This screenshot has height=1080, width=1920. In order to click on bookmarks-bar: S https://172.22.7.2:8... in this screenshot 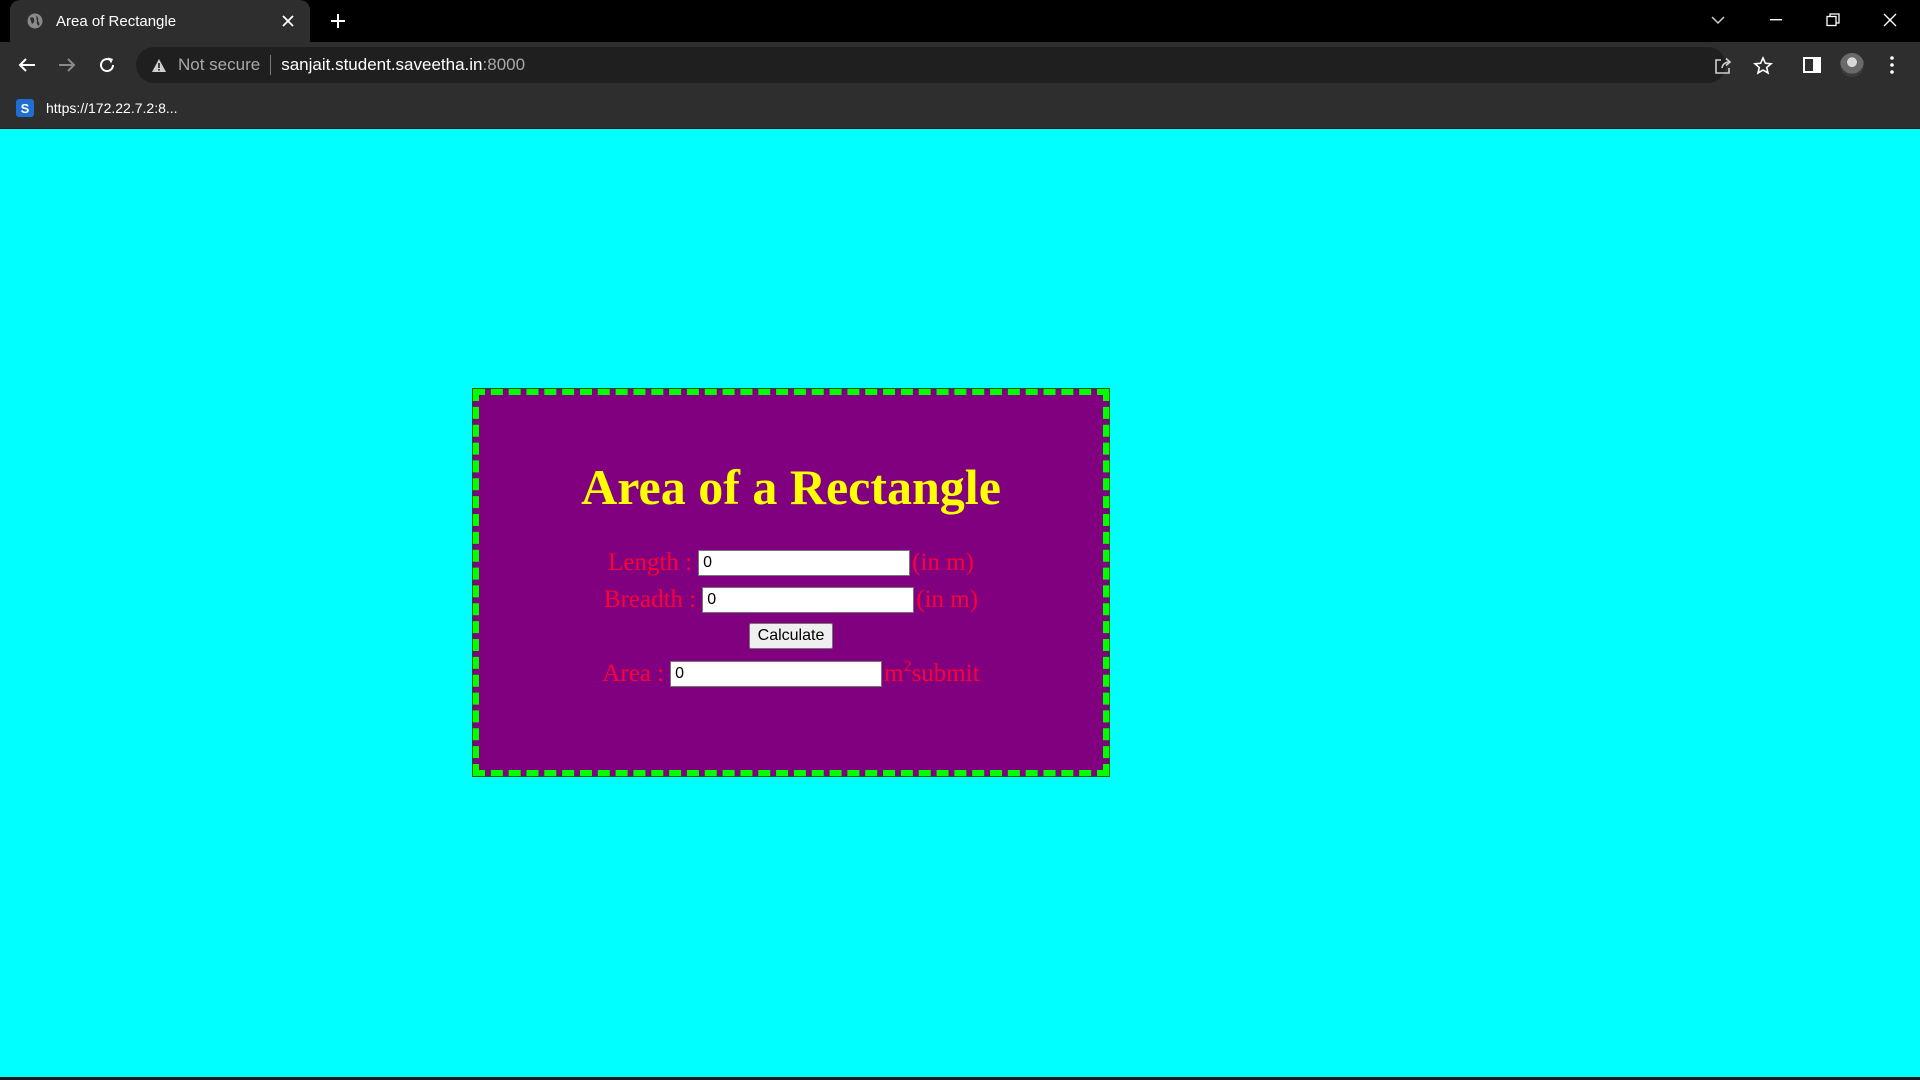, I will do `click(960, 108)`.